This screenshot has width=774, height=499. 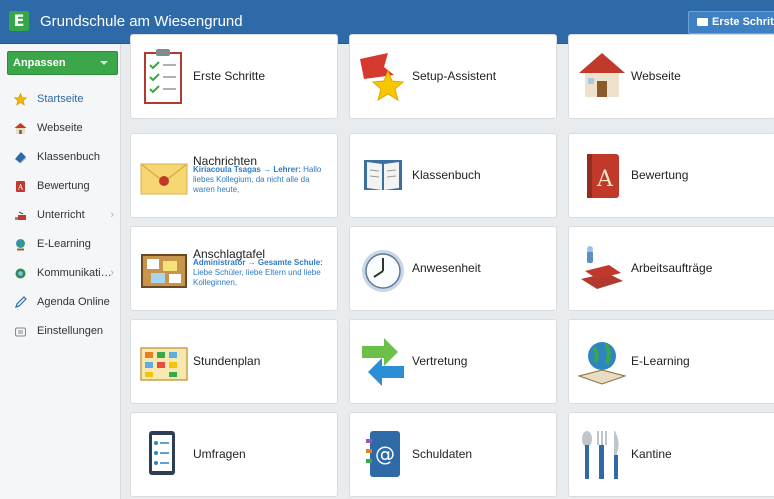 What do you see at coordinates (446, 268) in the screenshot?
I see `tile-label: Anwesenheit` at bounding box center [446, 268].